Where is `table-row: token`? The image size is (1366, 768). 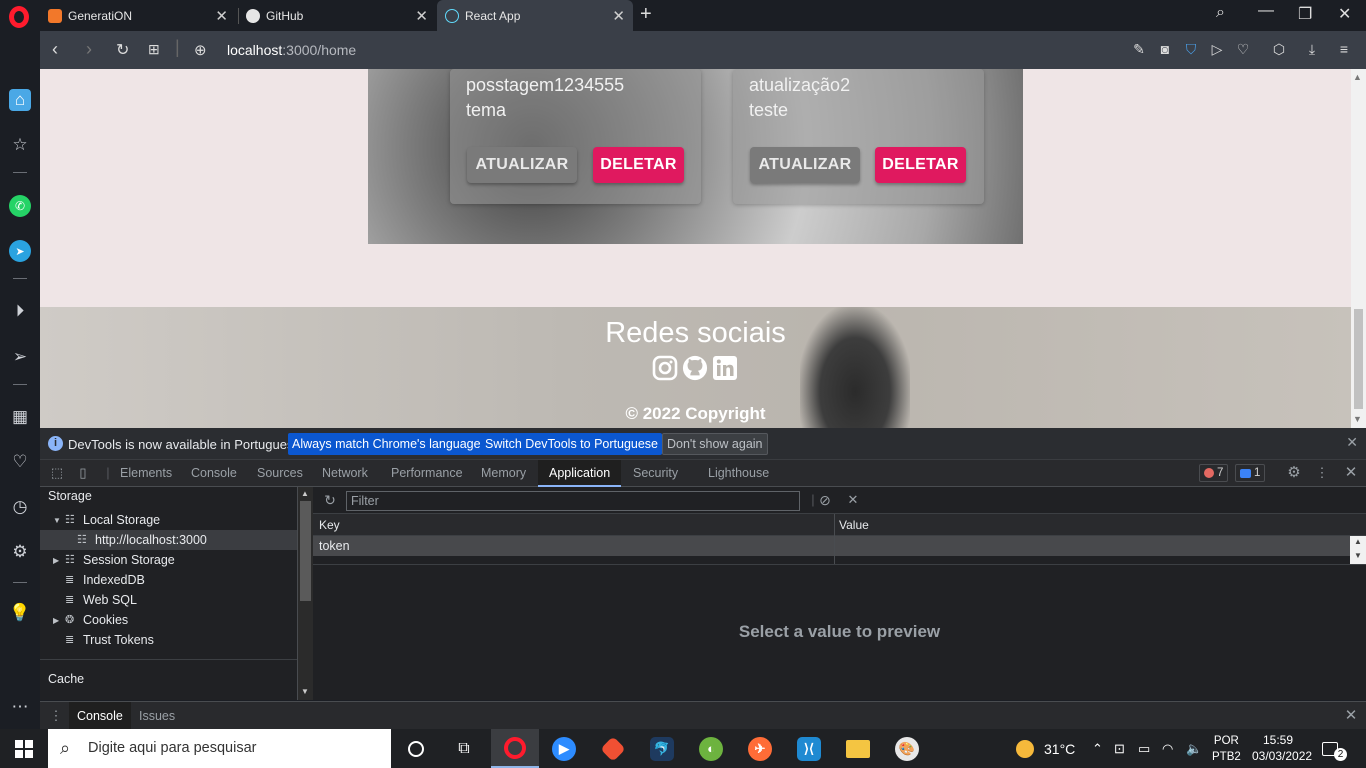 table-row: token is located at coordinates (831, 546).